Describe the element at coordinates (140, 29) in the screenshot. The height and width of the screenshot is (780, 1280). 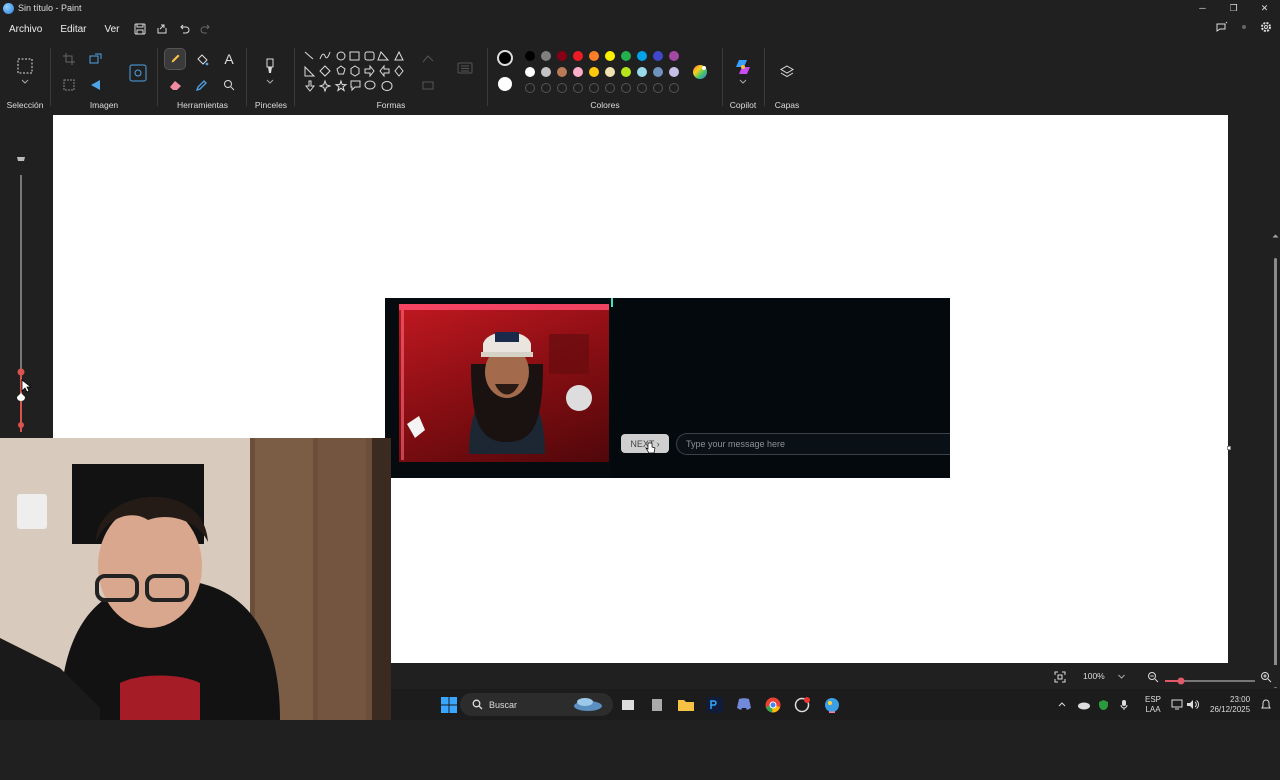
I see `save-icon` at that location.